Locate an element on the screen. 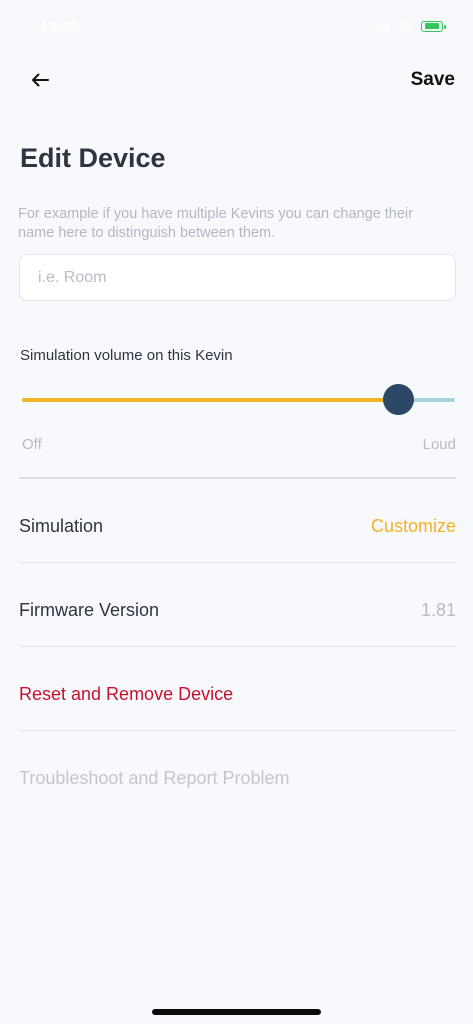  troubleshoot-link: Troubleshoot and Report Problem is located at coordinates (154, 778).